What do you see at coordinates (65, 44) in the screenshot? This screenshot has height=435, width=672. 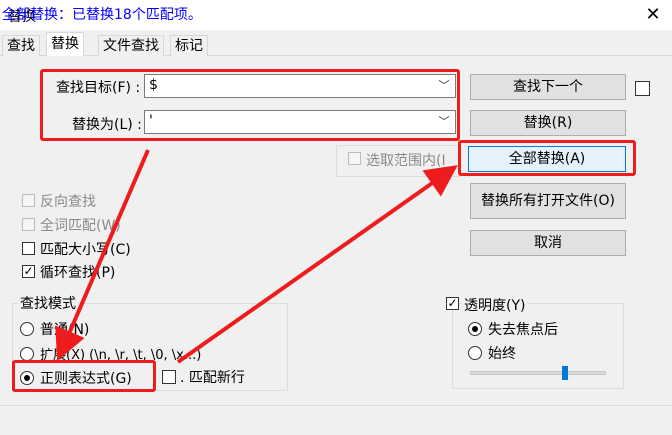 I see `tab-replace: 替换` at bounding box center [65, 44].